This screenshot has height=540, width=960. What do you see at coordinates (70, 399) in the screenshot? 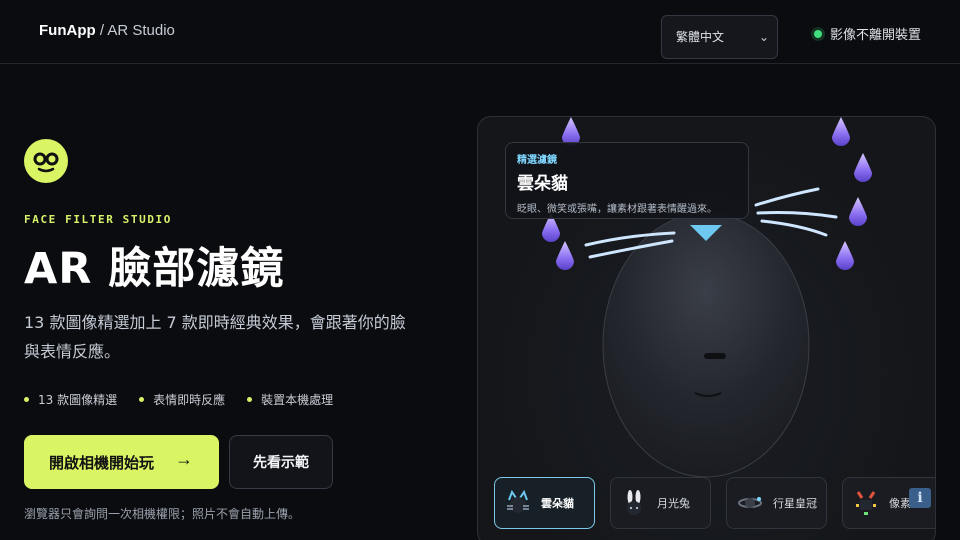
I see `feature-item: 13 款圖像精選` at bounding box center [70, 399].